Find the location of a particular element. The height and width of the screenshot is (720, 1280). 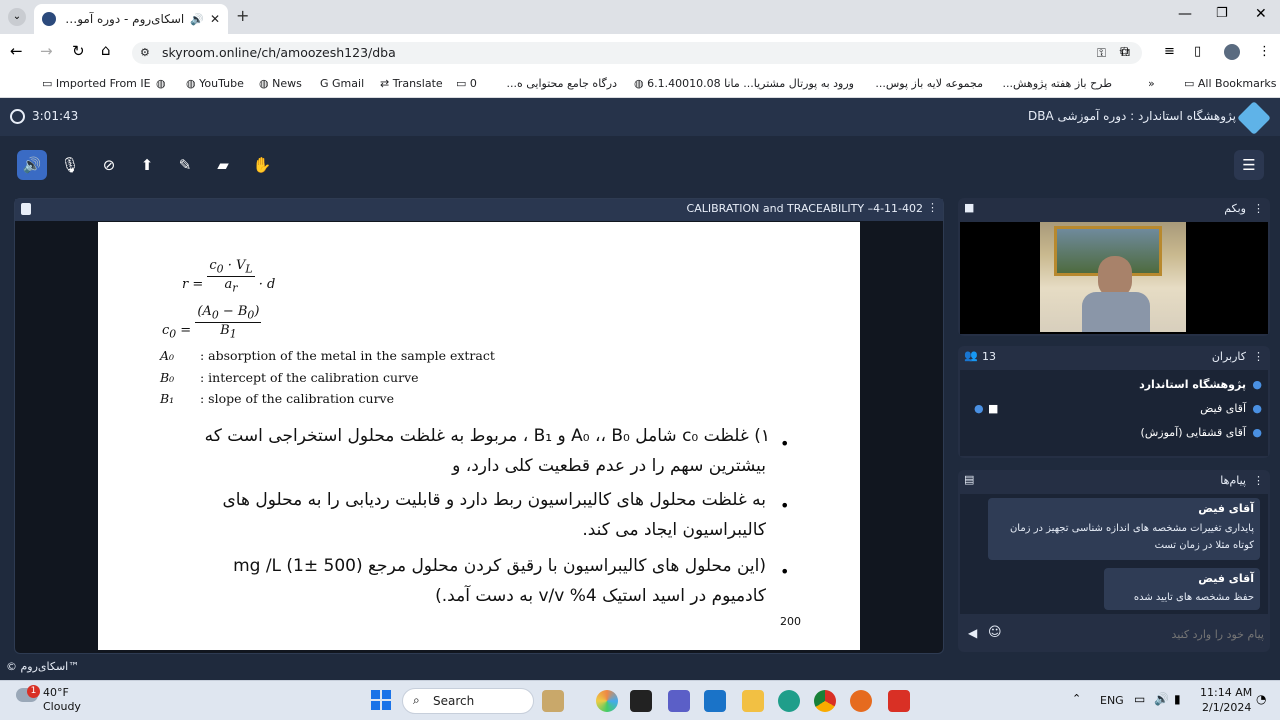

user-item: آقای قشقایی (آموزش) is located at coordinates (1193, 432).